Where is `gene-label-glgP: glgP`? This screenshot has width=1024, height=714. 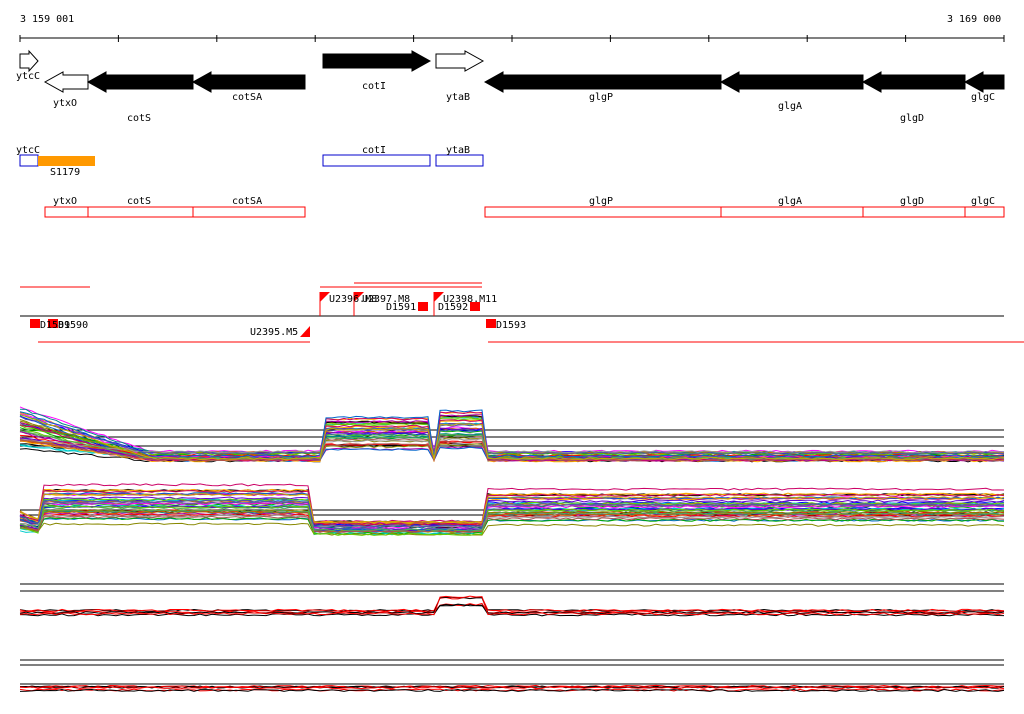
gene-label-glgP: glgP is located at coordinates (601, 97).